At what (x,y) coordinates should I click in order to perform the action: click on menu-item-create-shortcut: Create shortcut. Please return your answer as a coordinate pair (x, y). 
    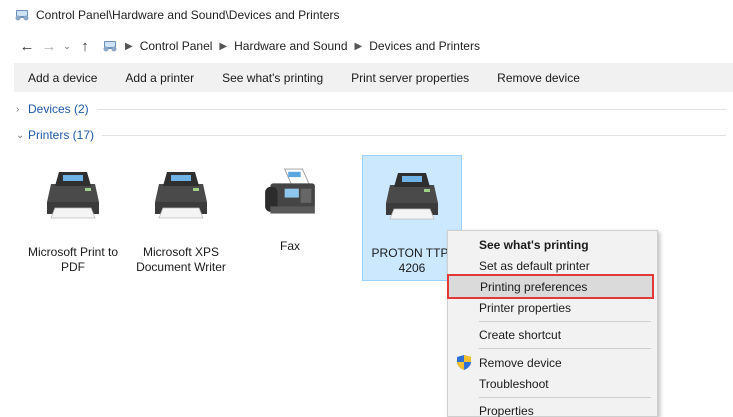
    Looking at the image, I should click on (552, 334).